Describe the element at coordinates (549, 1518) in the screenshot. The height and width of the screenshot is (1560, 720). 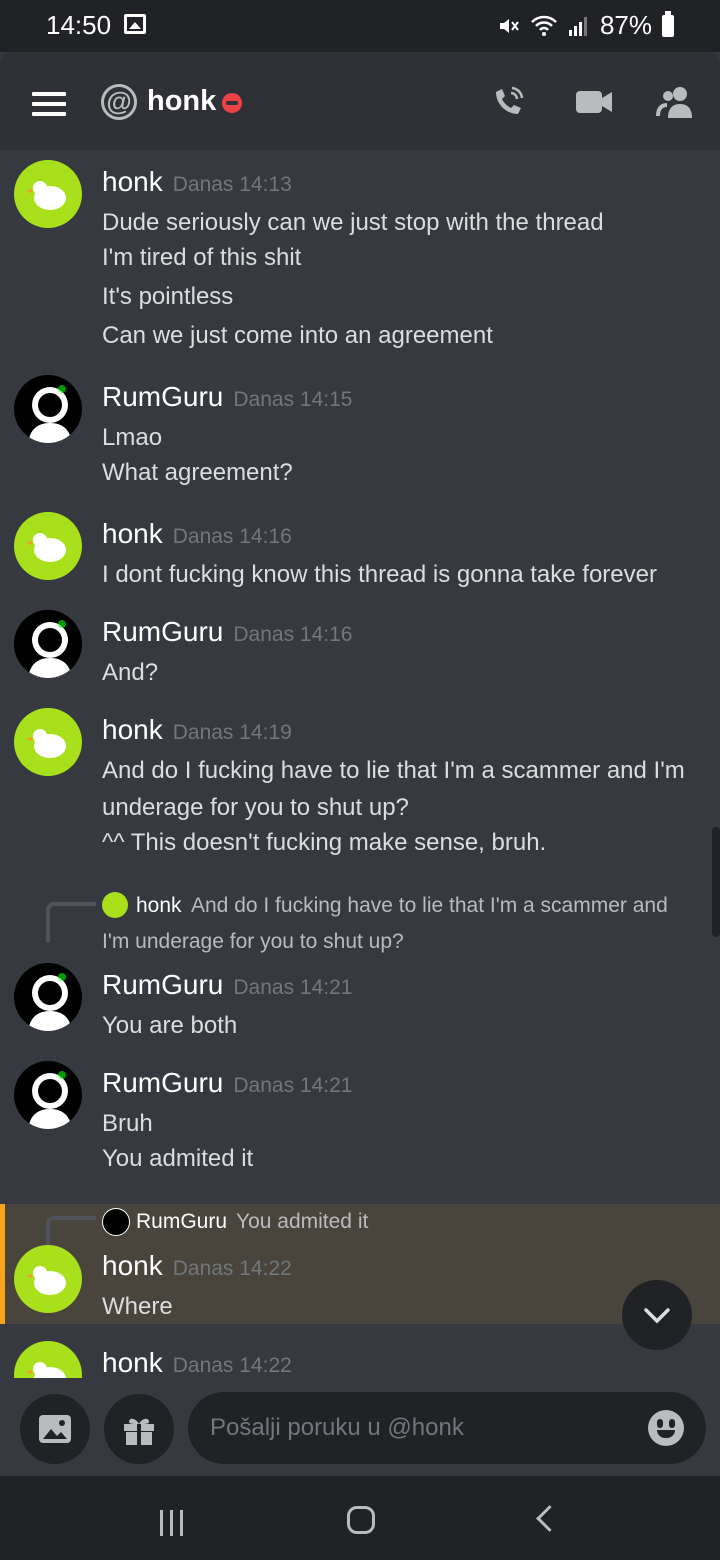
I see `back-icon` at that location.